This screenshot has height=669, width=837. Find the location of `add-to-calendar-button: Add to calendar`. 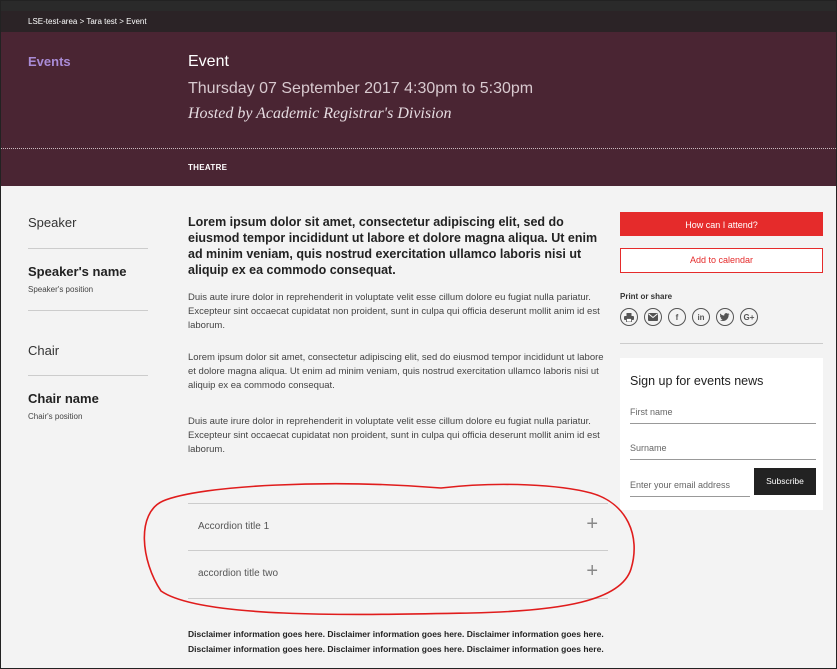

add-to-calendar-button: Add to calendar is located at coordinates (721, 260).